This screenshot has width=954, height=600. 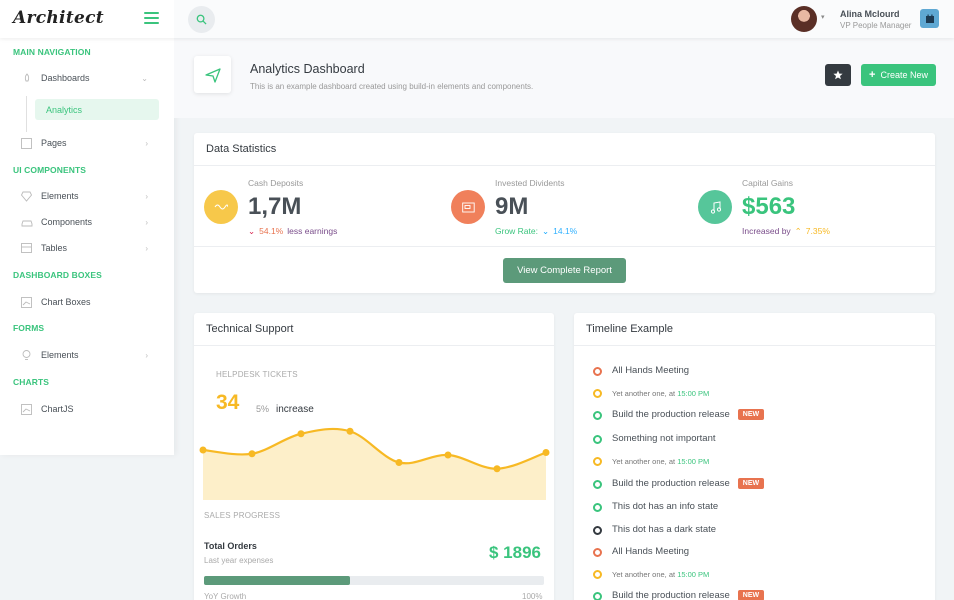 What do you see at coordinates (468, 207) in the screenshot?
I see `invested-dividents-icon-circle` at bounding box center [468, 207].